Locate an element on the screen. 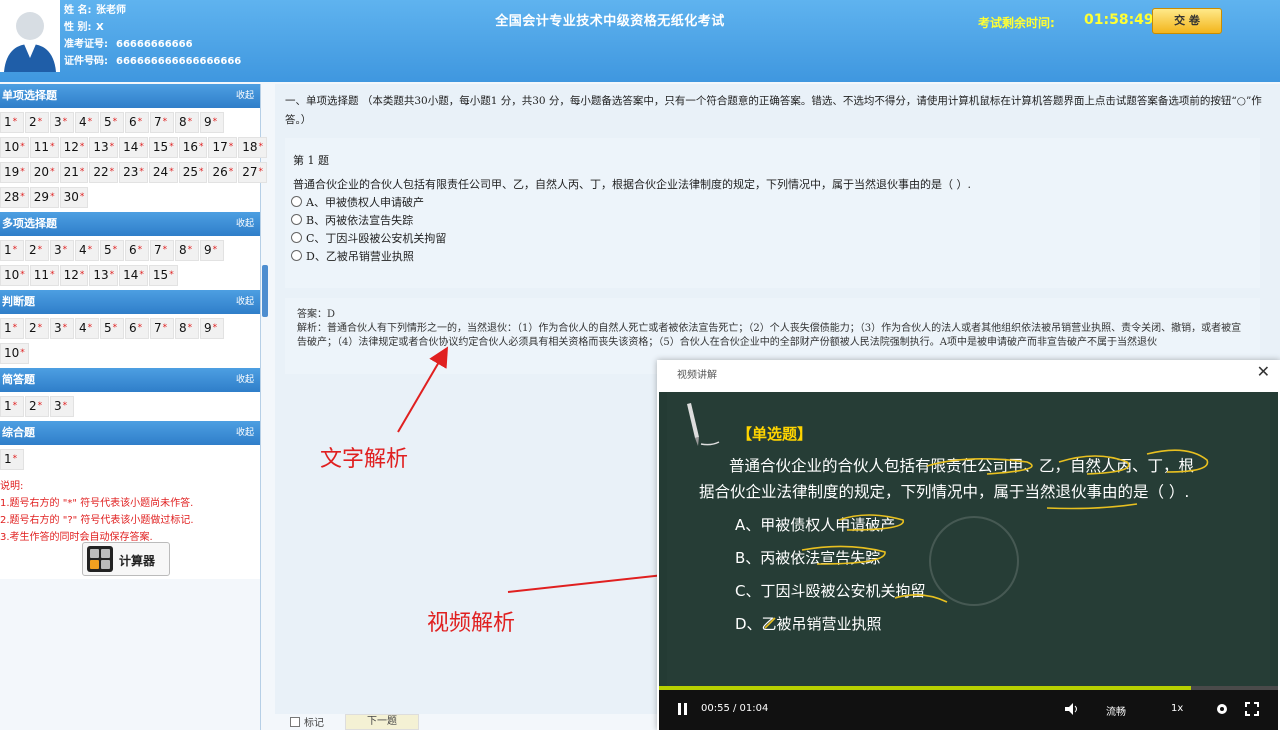 Image resolution: width=1280 pixels, height=730 pixels. volume-icon is located at coordinates (1072, 710).